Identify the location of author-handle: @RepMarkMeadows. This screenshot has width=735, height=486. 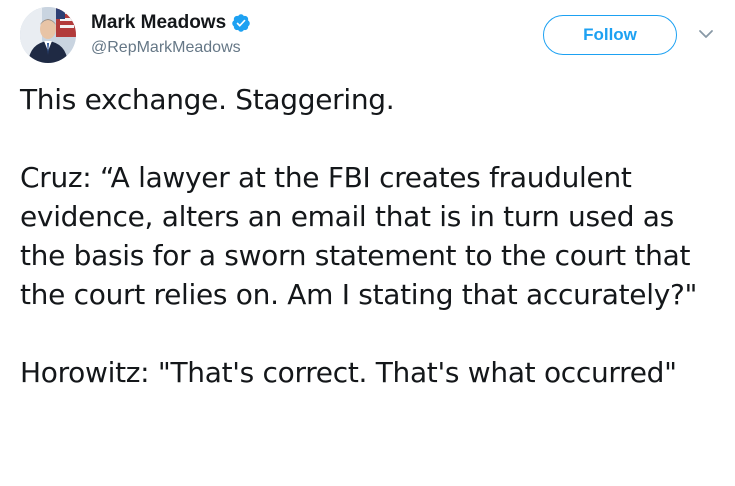
(171, 48).